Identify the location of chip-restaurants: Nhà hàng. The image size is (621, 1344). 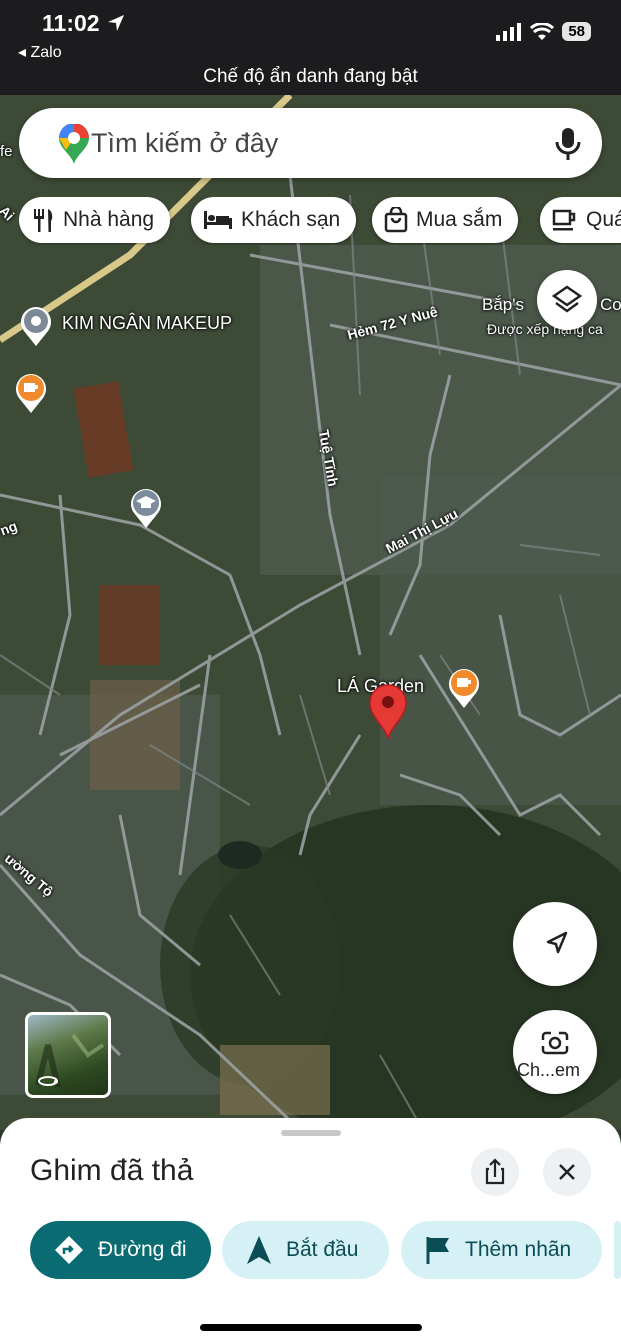
(95, 220).